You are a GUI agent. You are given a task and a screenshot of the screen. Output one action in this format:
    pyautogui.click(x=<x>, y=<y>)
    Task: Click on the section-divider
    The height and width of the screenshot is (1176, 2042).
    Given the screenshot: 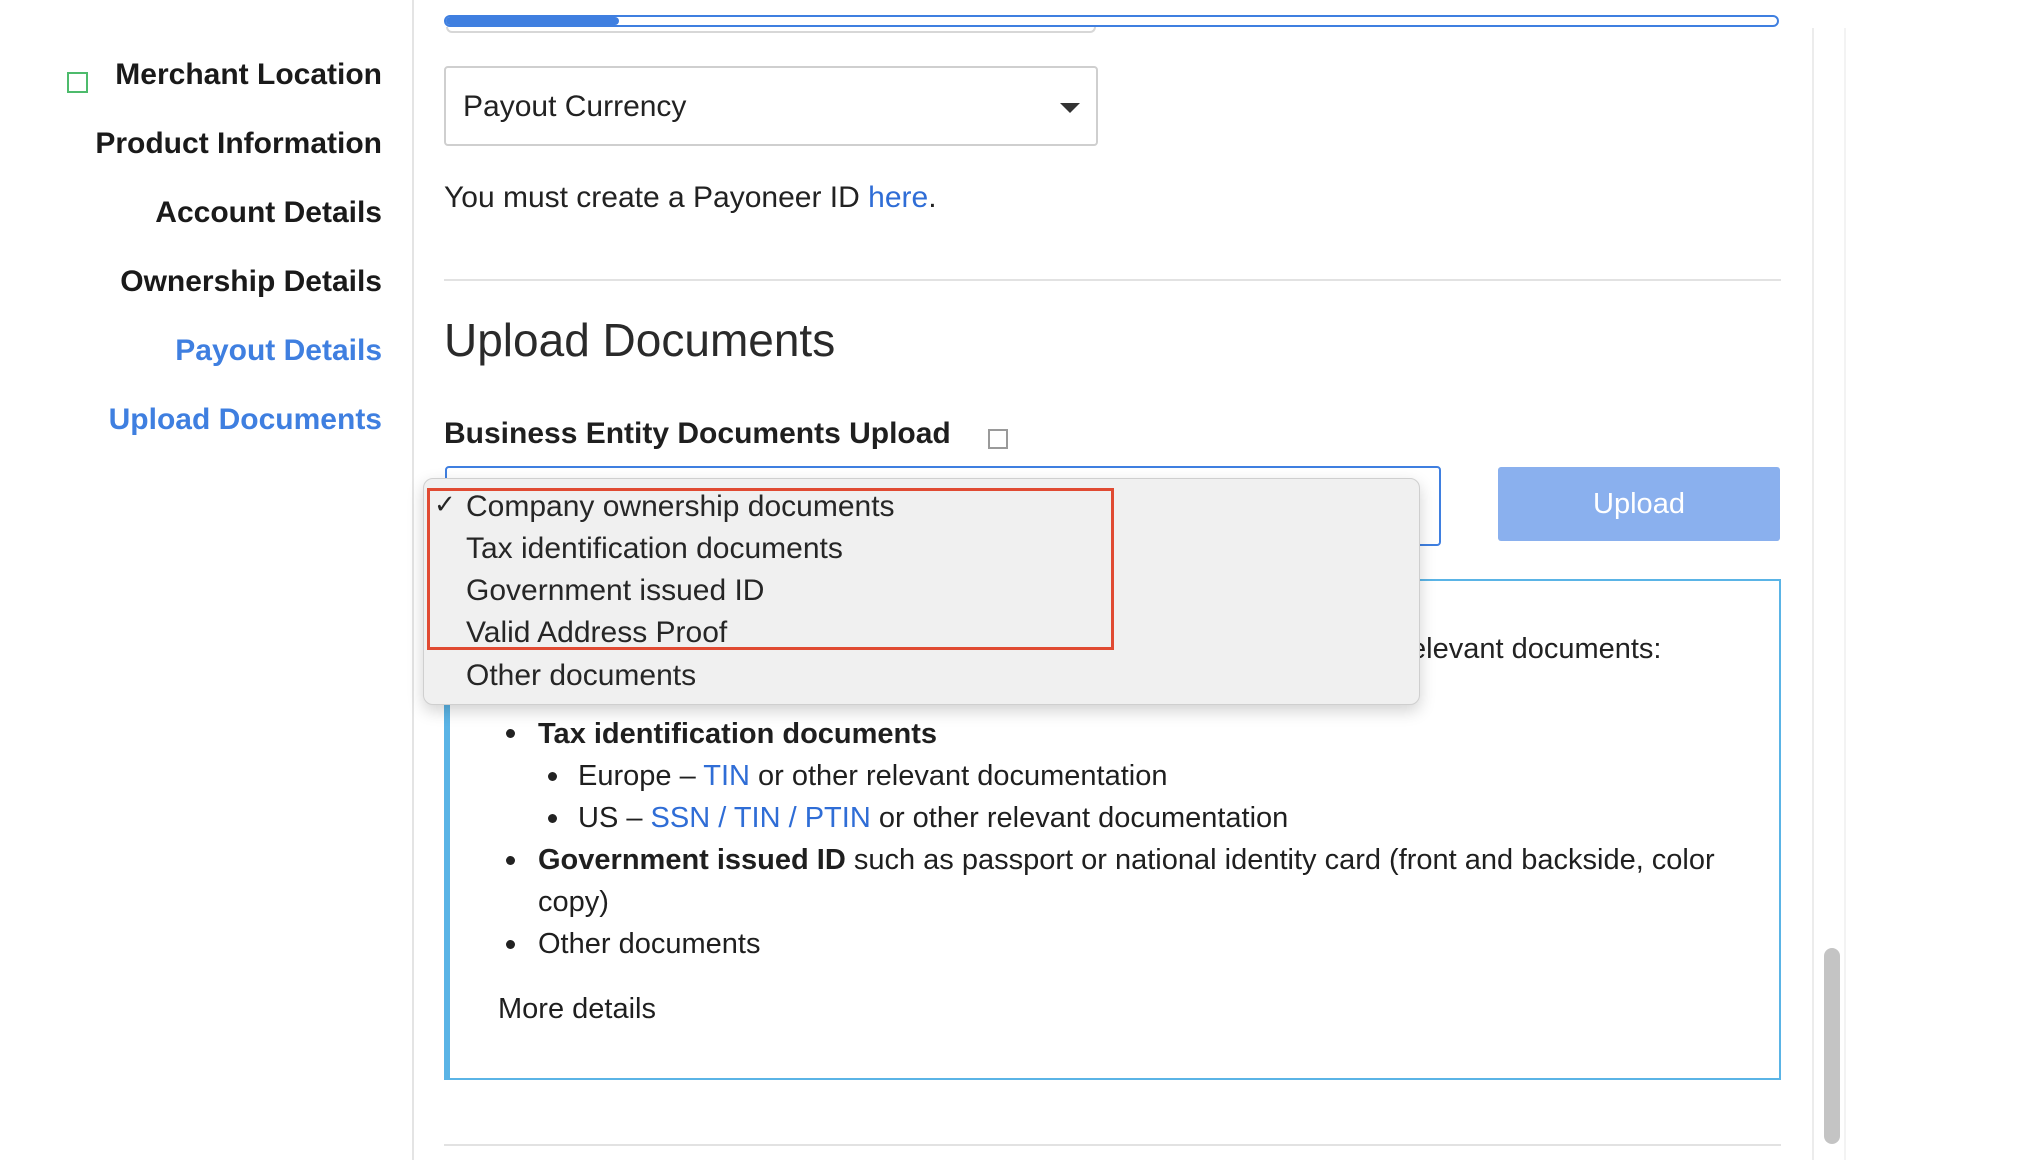 What is the action you would take?
    pyautogui.click(x=1112, y=280)
    